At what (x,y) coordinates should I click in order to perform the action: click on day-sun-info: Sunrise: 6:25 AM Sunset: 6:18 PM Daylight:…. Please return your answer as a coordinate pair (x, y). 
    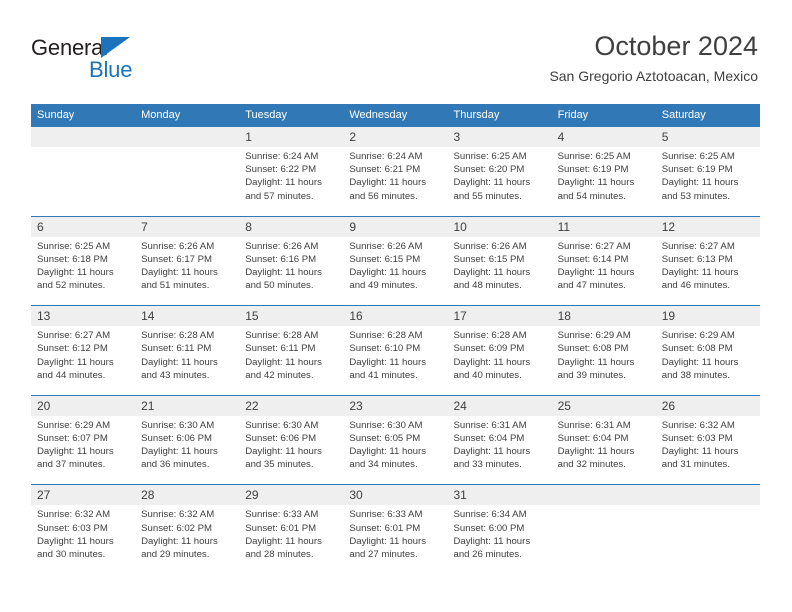
    Looking at the image, I should click on (83, 265).